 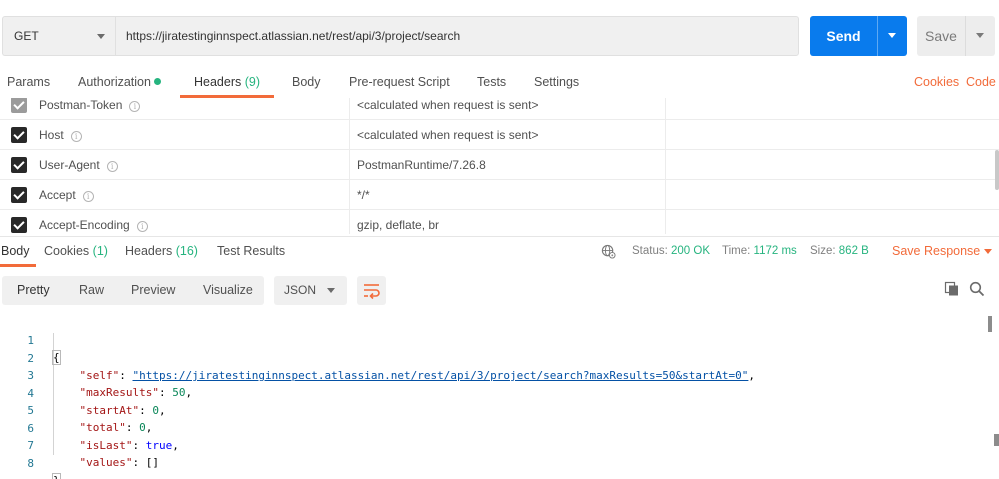 What do you see at coordinates (495, 409) in the screenshot?
I see `code-line: 5 "total": 0,` at bounding box center [495, 409].